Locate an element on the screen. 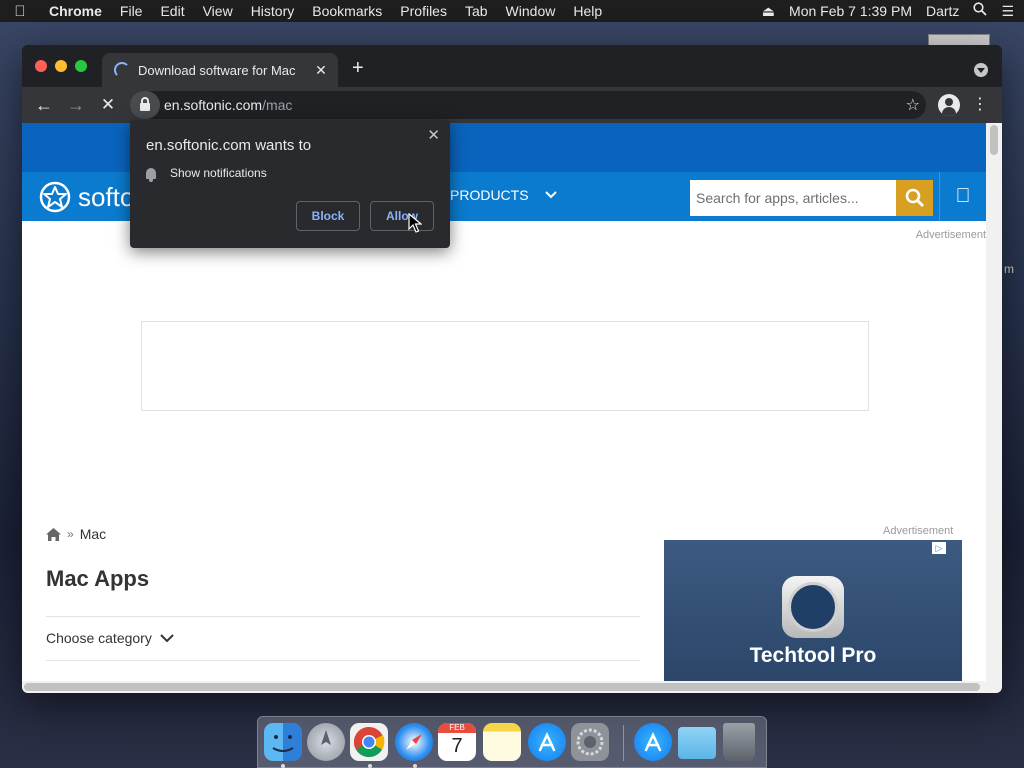 Image resolution: width=1024 pixels, height=768 pixels. menu-window: Window is located at coordinates (531, 11).